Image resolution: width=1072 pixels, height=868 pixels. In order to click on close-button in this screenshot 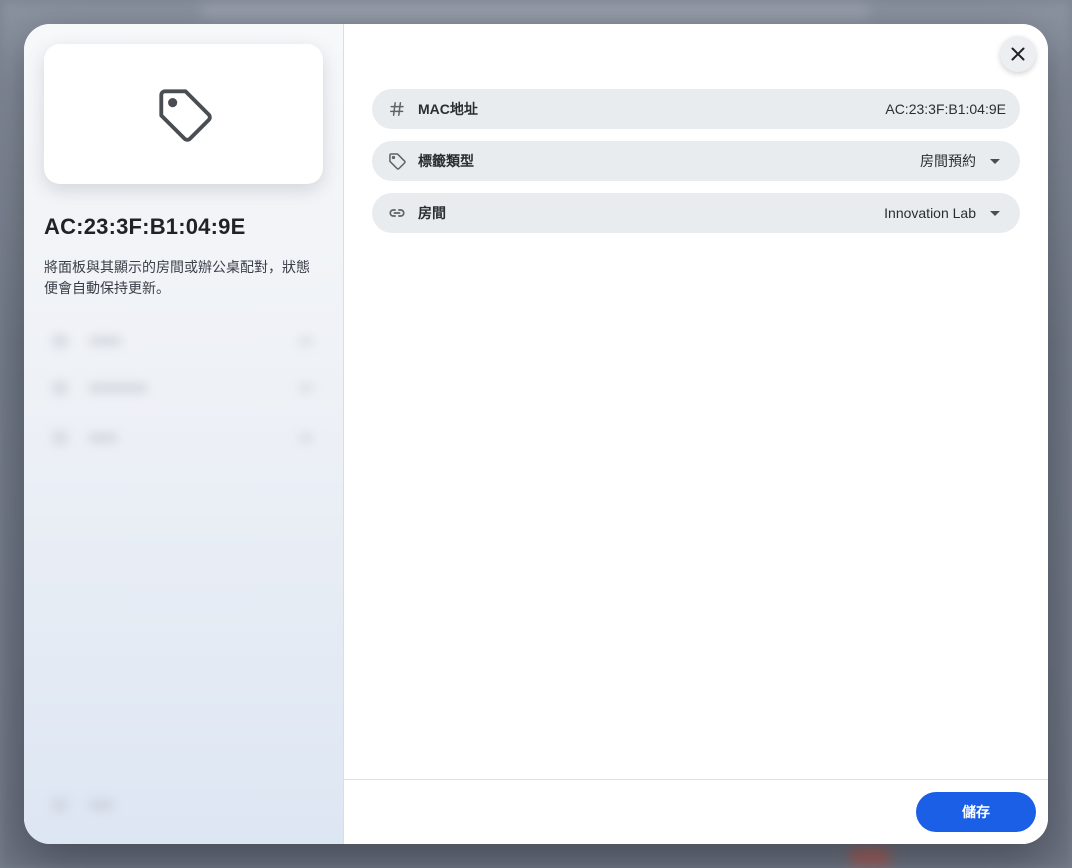, I will do `click(1018, 54)`.